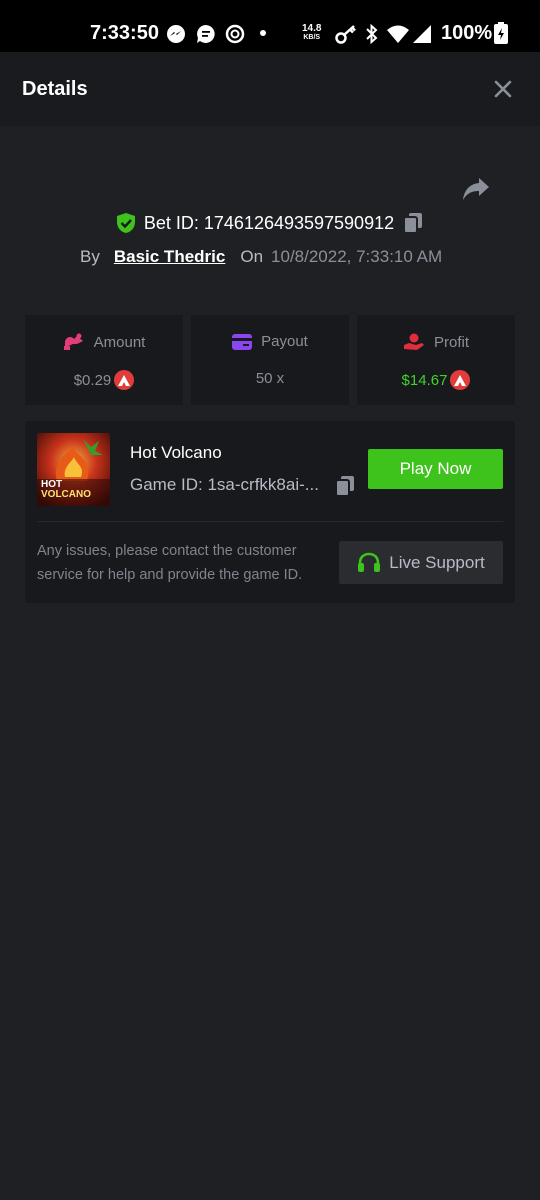 This screenshot has width=540, height=1200. I want to click on shield-icon, so click(125, 223).